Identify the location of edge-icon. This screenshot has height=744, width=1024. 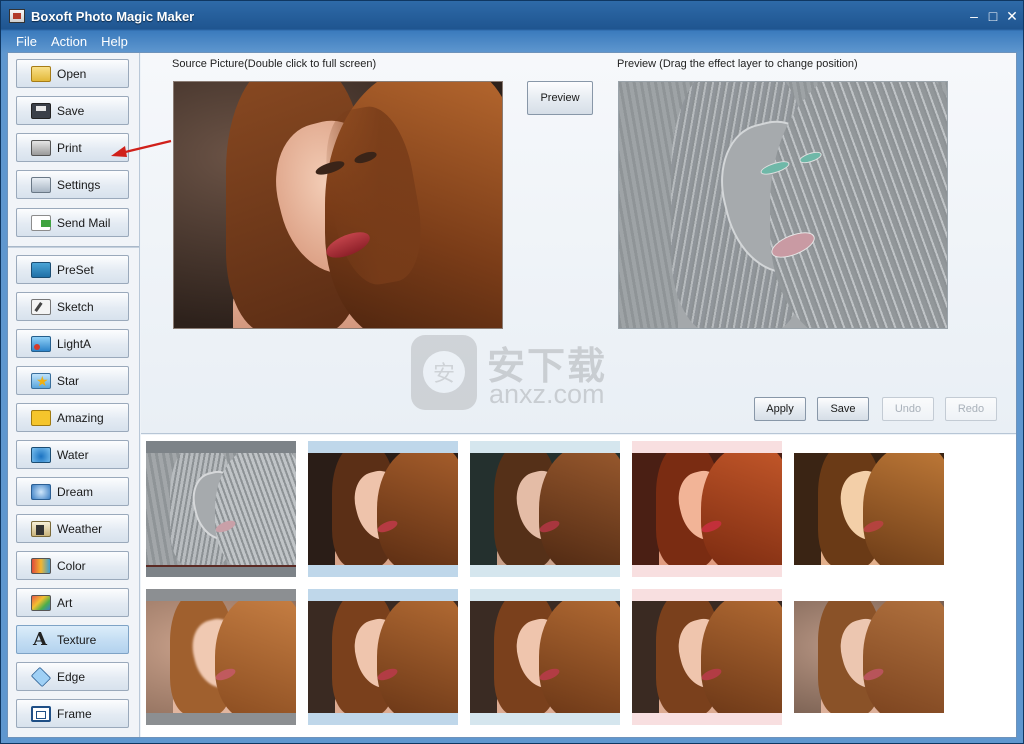
(41, 676).